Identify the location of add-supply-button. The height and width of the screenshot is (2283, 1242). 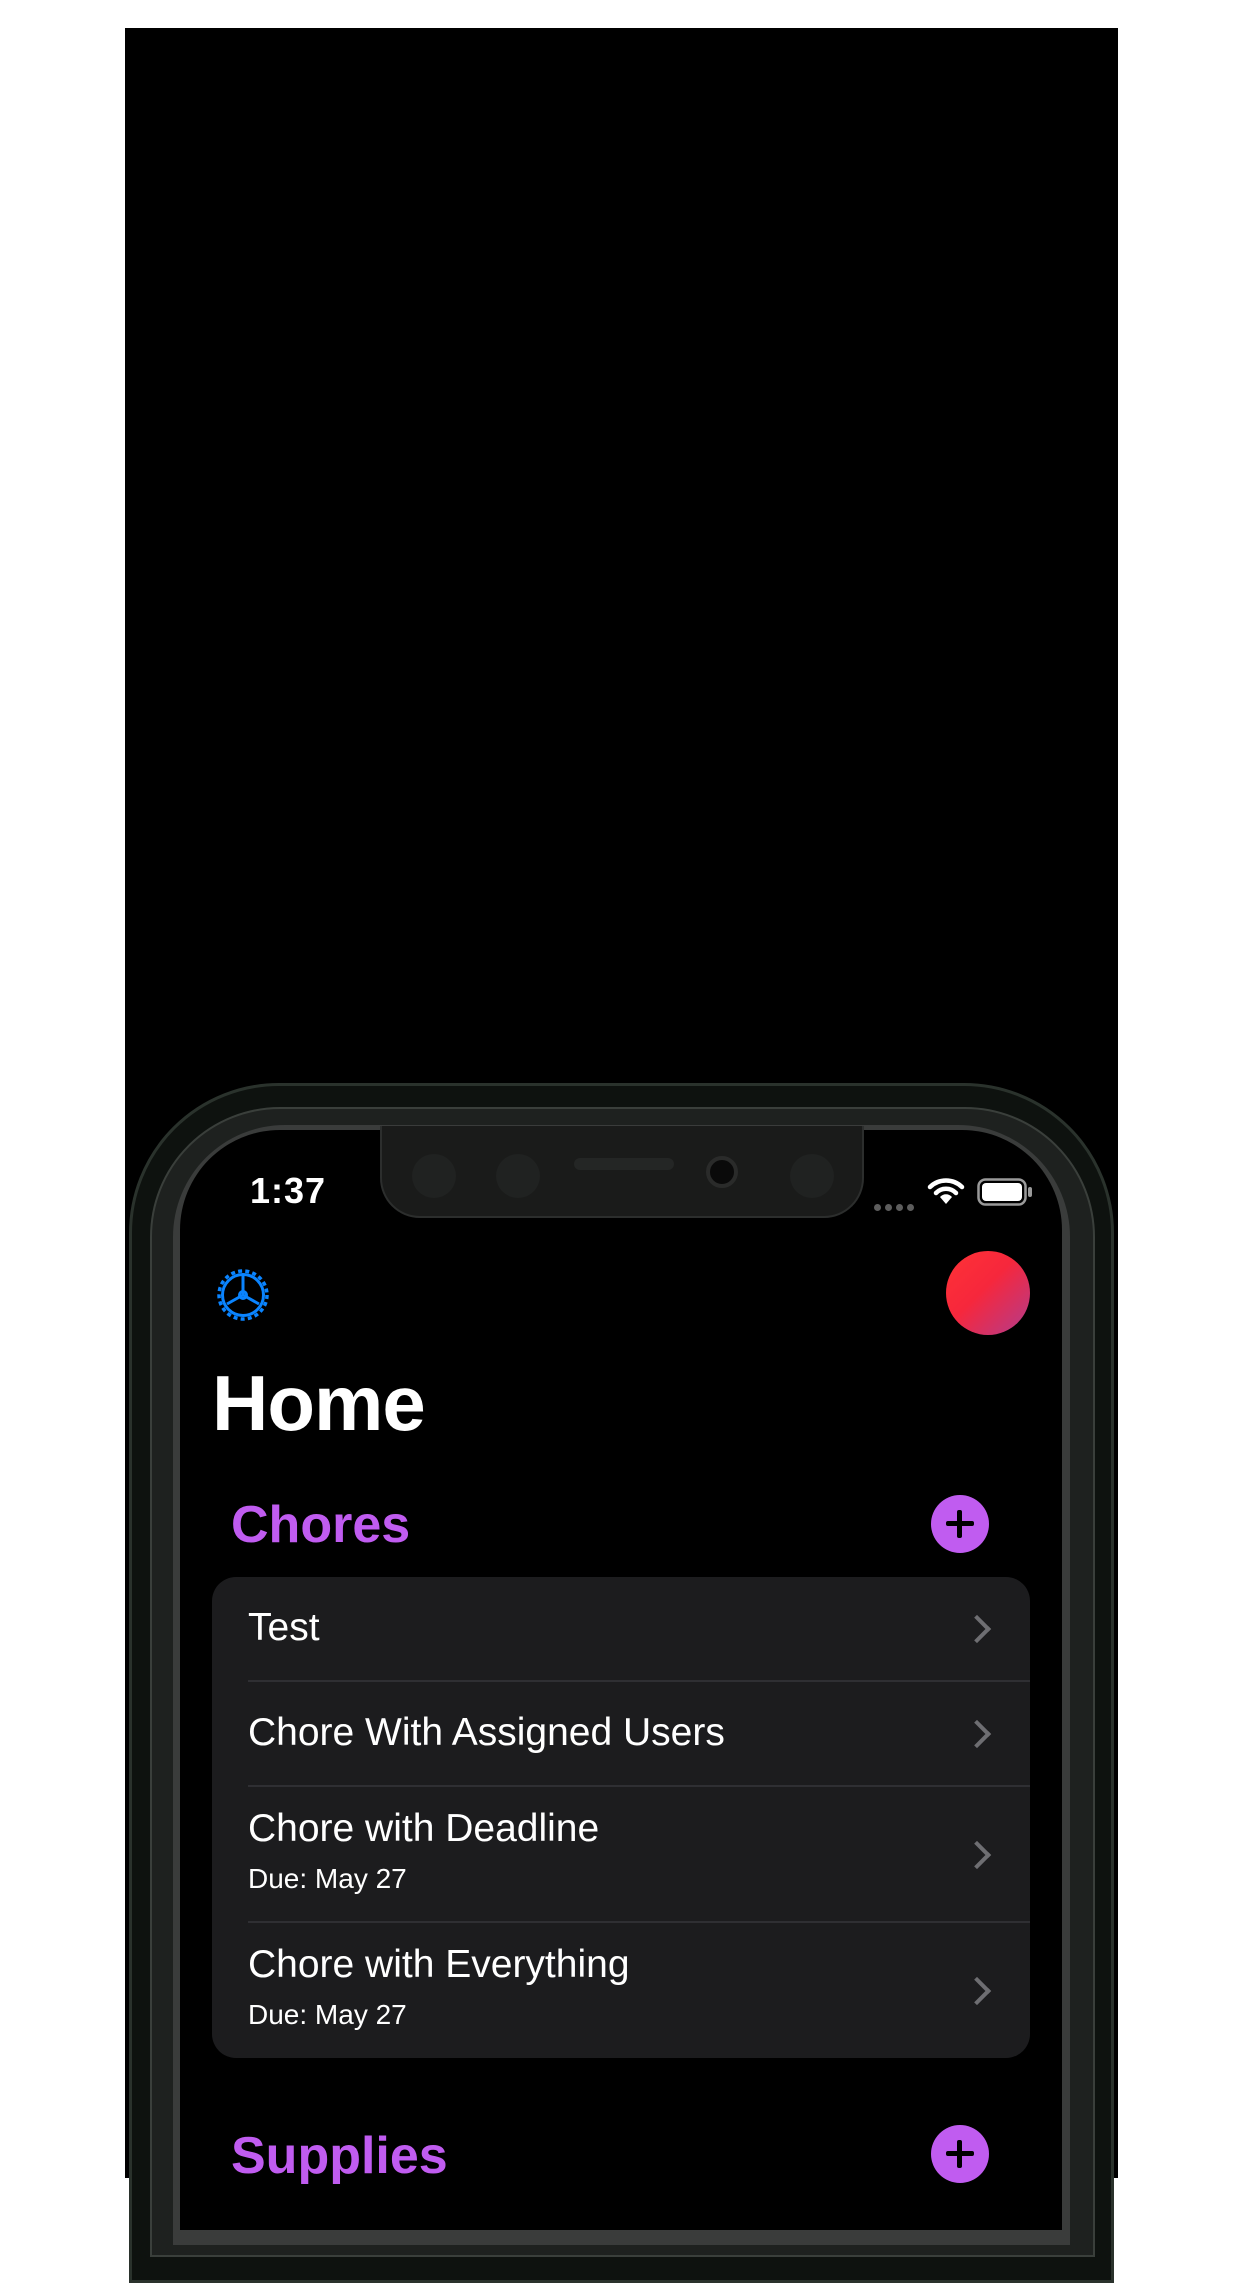
(960, 2154).